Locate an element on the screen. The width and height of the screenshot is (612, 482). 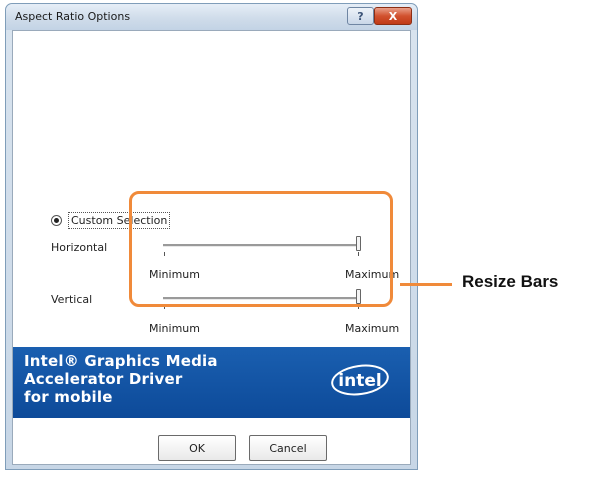
ok-button: OK is located at coordinates (197, 448).